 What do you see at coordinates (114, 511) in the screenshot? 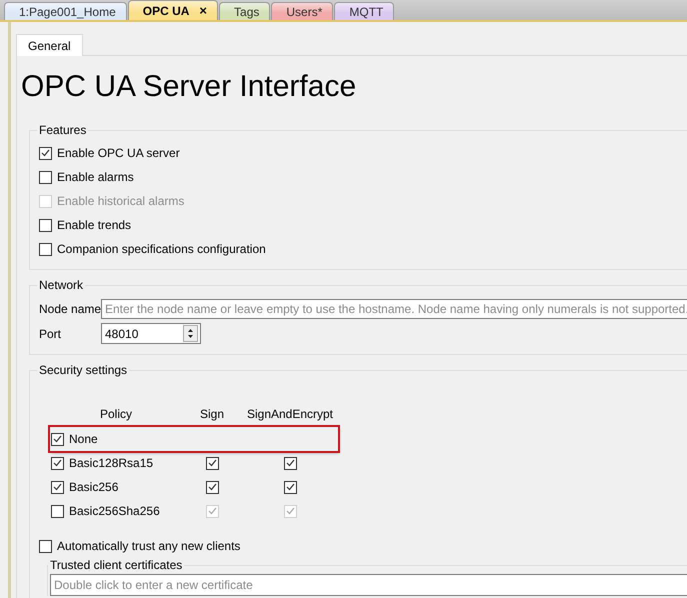
I see `policy-name: Basic256Sha256` at bounding box center [114, 511].